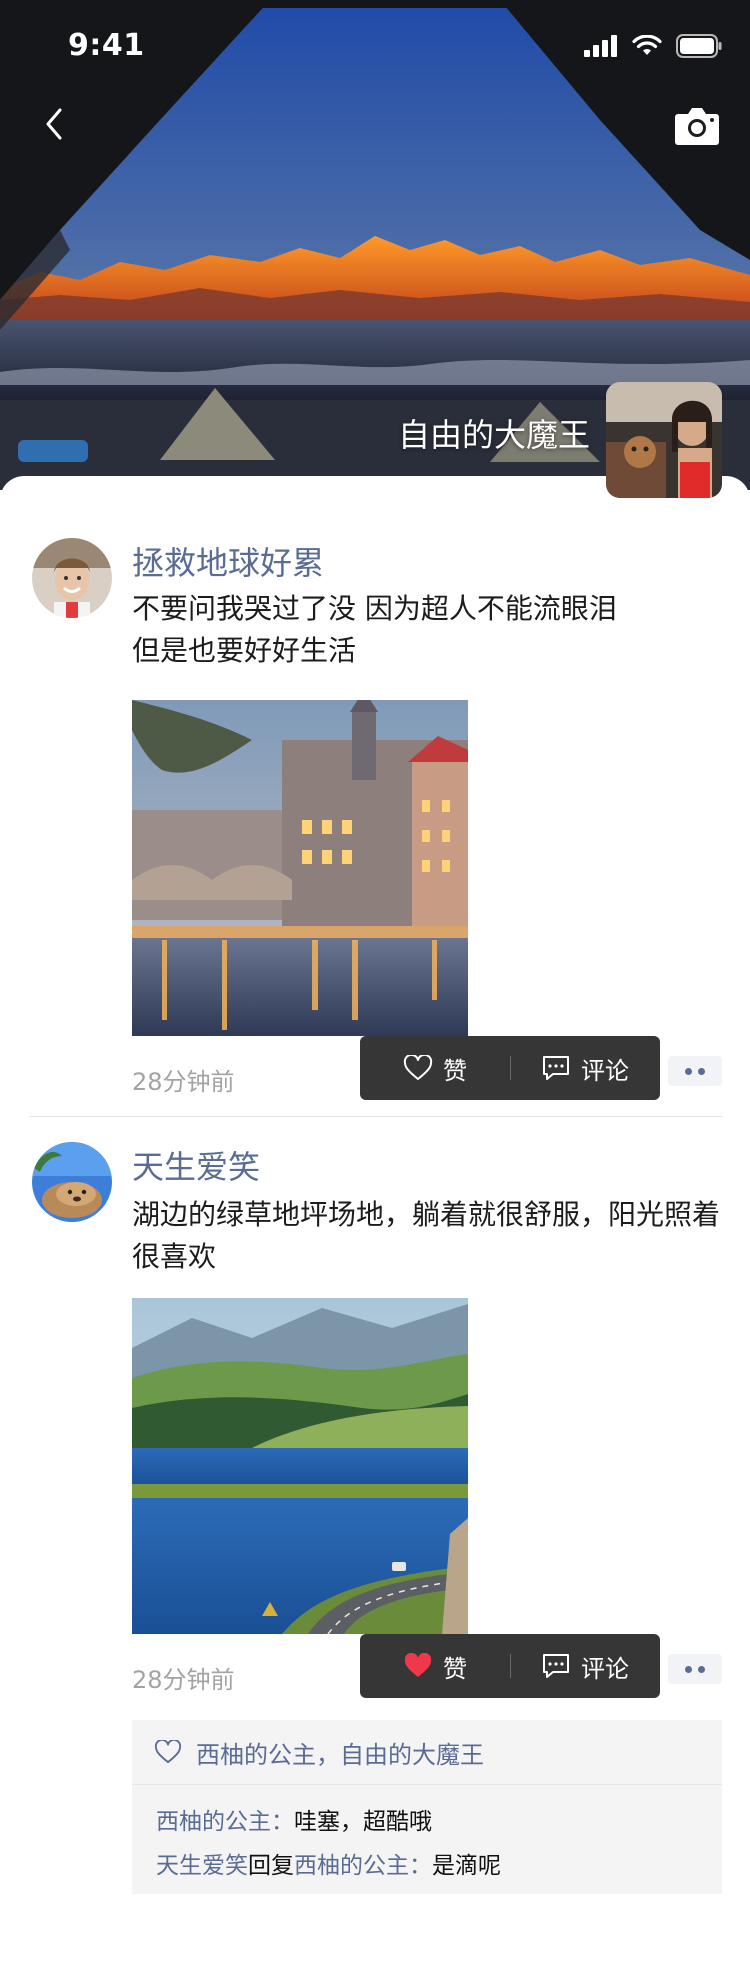 Image resolution: width=750 pixels, height=1978 pixels. I want to click on status-icons, so click(653, 46).